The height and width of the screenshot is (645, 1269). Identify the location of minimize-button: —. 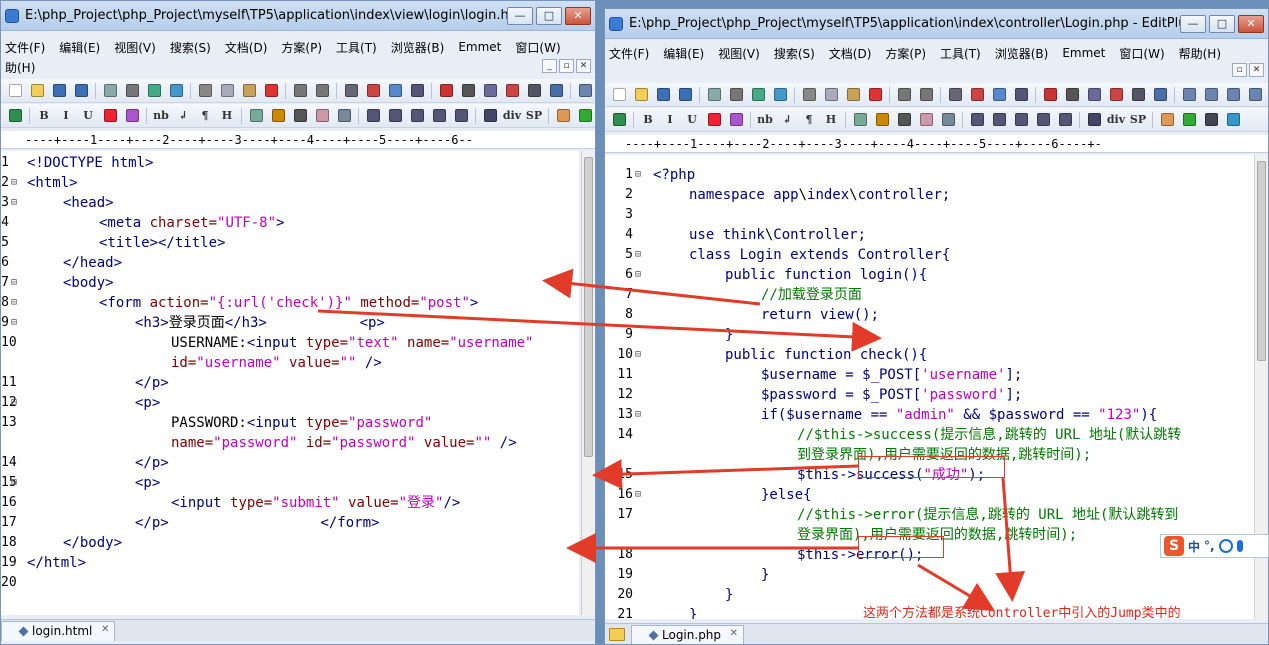
(520, 15).